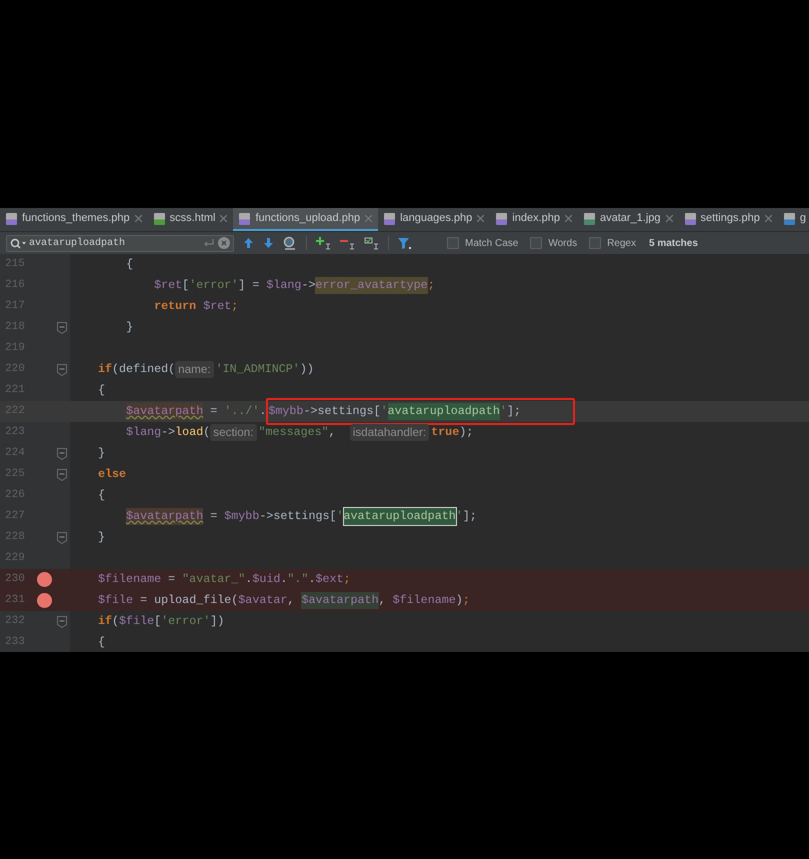 The height and width of the screenshot is (859, 809). What do you see at coordinates (270, 600) in the screenshot?
I see `code-line: $file = upload_file($avatar, $avatarpath, $filename);` at bounding box center [270, 600].